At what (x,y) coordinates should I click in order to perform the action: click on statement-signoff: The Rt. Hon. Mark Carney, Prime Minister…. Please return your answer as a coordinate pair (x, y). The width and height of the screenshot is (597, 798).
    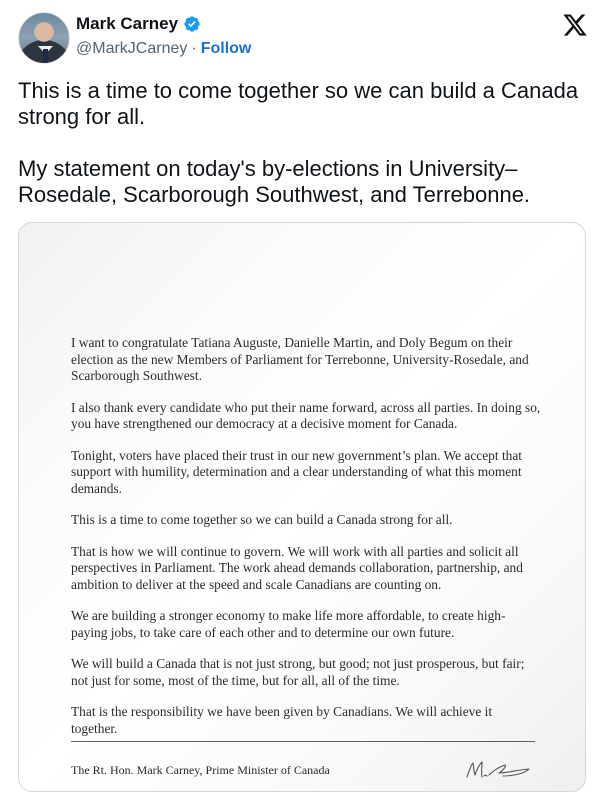
    Looking at the image, I should click on (200, 770).